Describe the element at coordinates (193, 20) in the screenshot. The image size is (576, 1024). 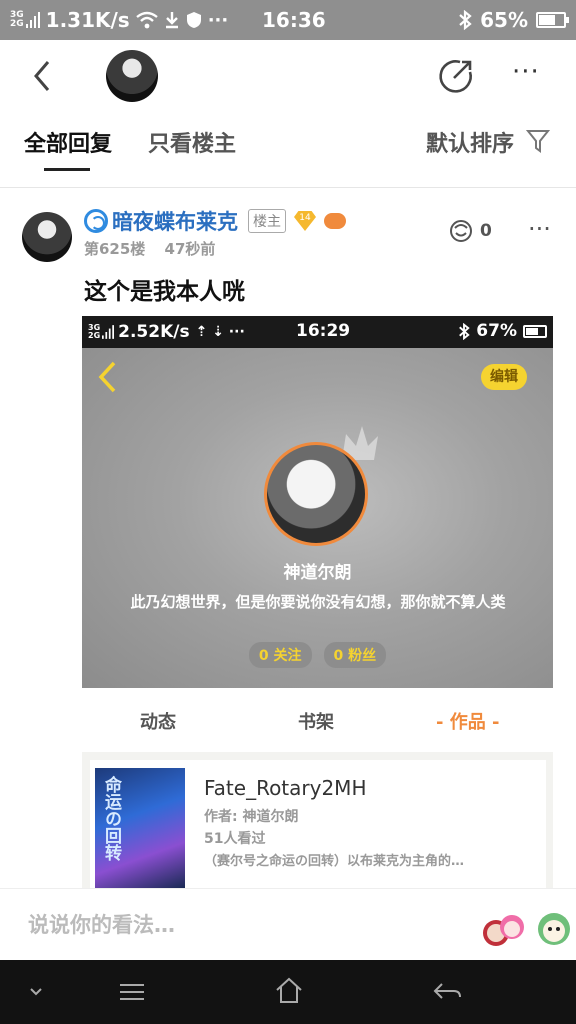
I see `shield-icon` at that location.